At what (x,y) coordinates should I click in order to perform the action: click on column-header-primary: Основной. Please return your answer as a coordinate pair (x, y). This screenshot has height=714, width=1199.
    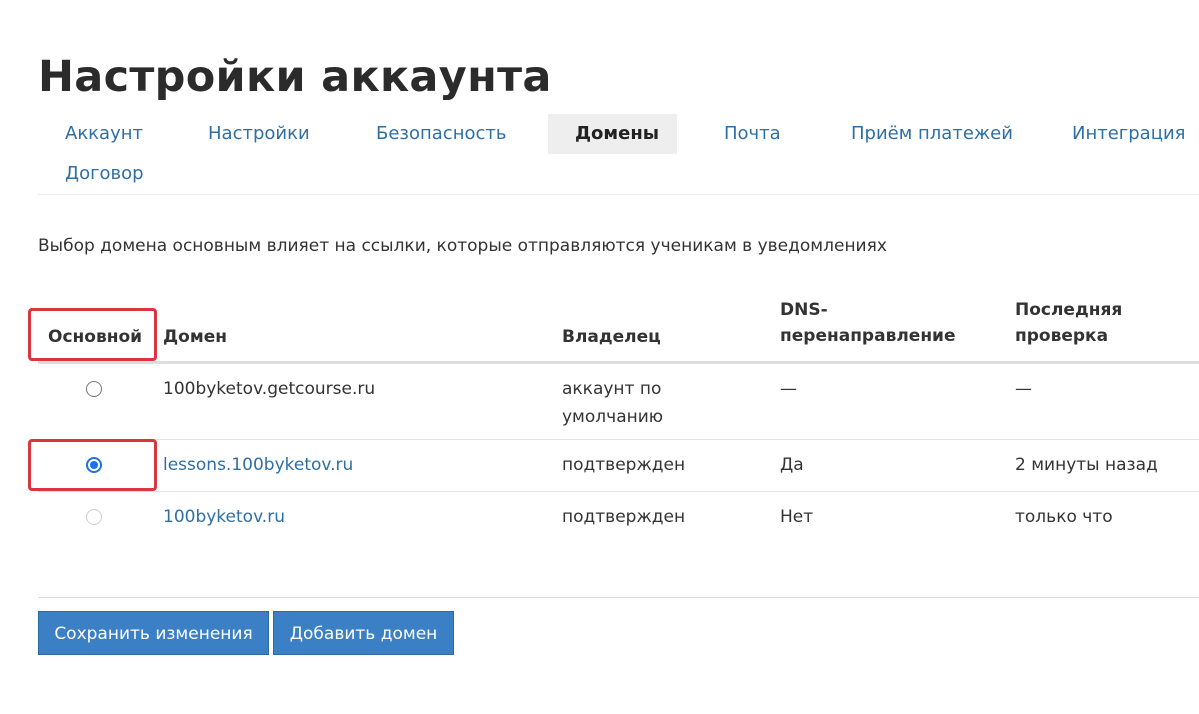
    Looking at the image, I should click on (95, 337).